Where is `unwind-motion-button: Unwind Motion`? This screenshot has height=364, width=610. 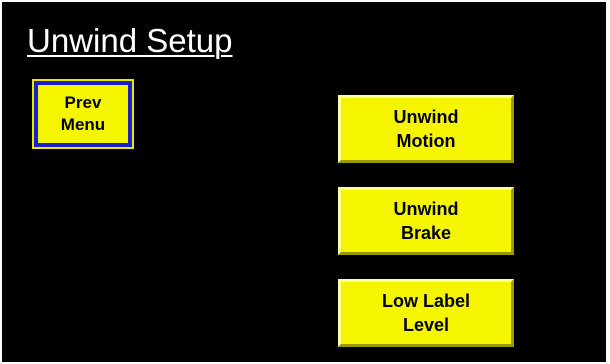 unwind-motion-button: Unwind Motion is located at coordinates (426, 129).